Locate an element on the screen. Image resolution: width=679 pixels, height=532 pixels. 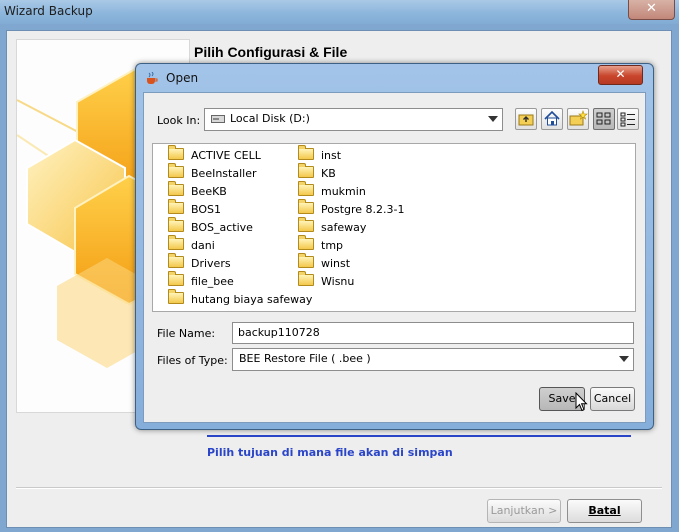
list-item: KB is located at coordinates (317, 172).